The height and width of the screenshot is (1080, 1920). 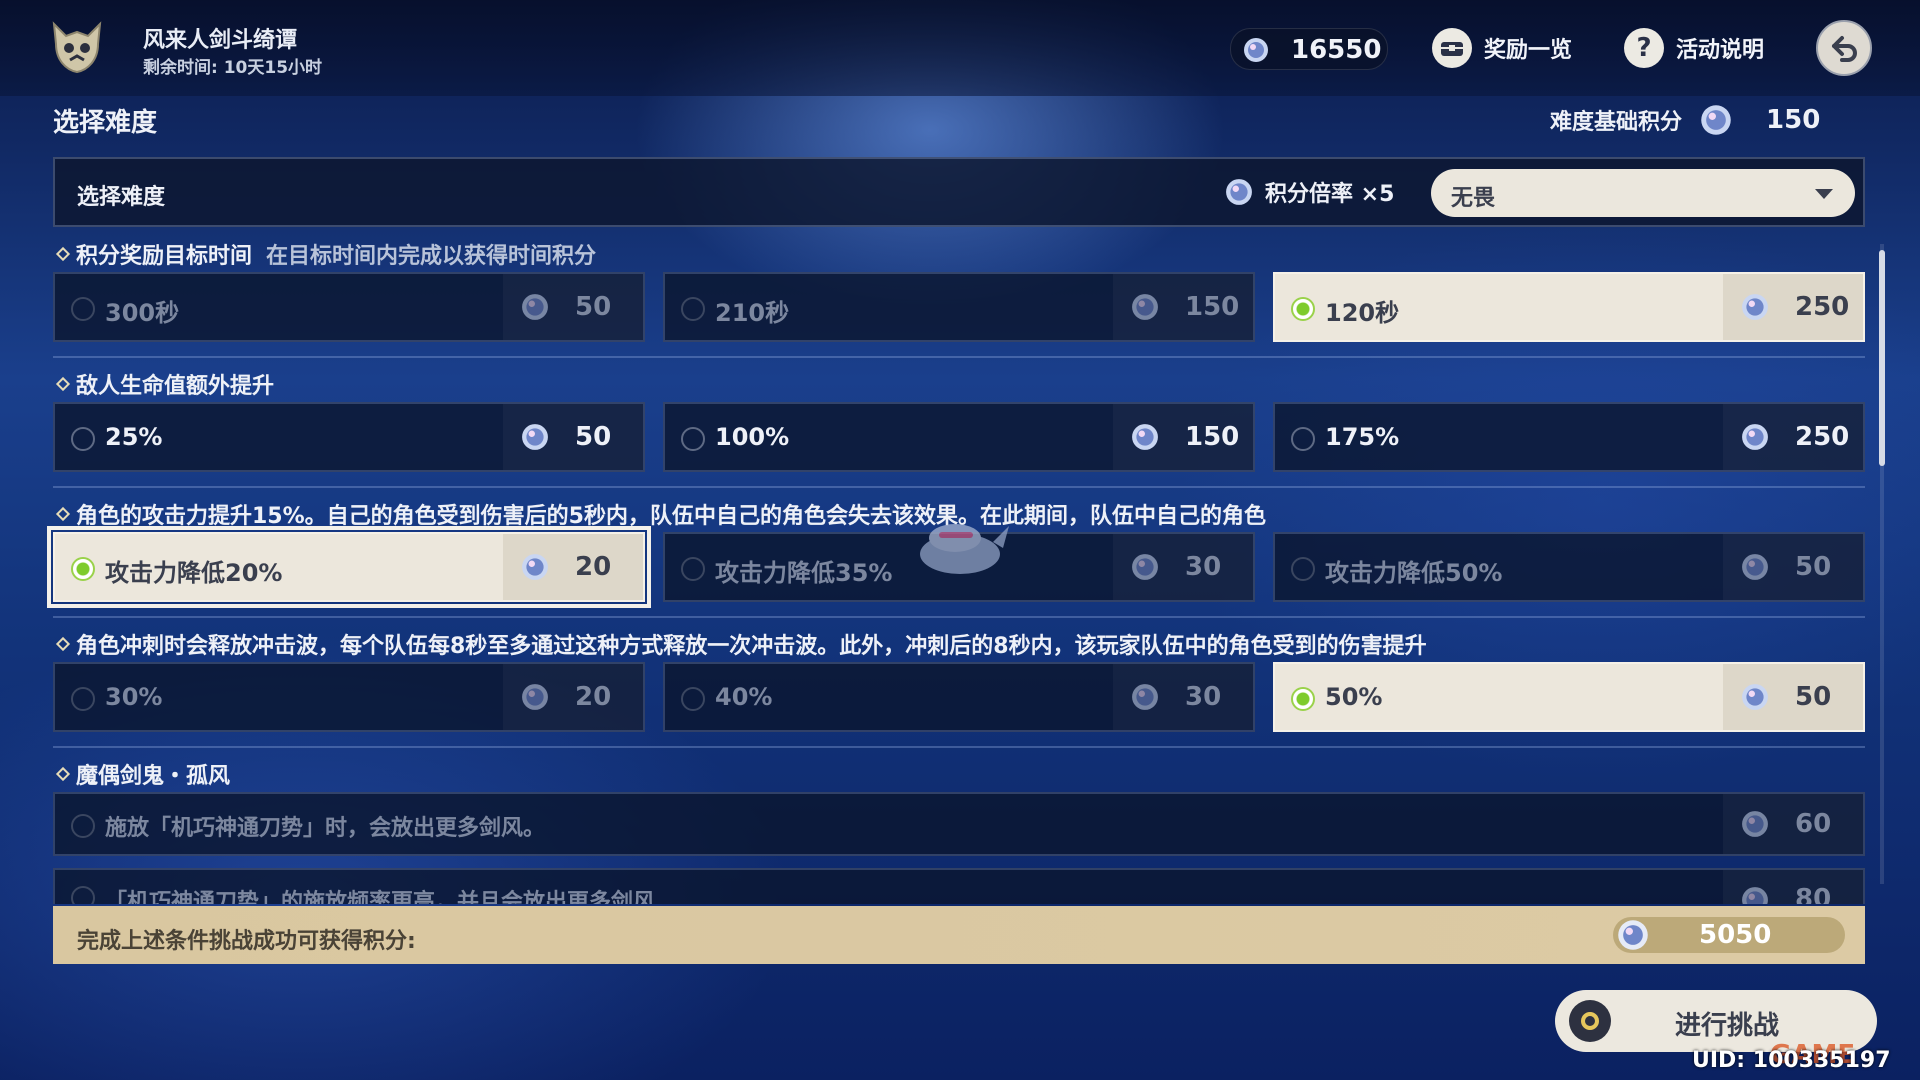 I want to click on option-label: 210秒, so click(x=752, y=313).